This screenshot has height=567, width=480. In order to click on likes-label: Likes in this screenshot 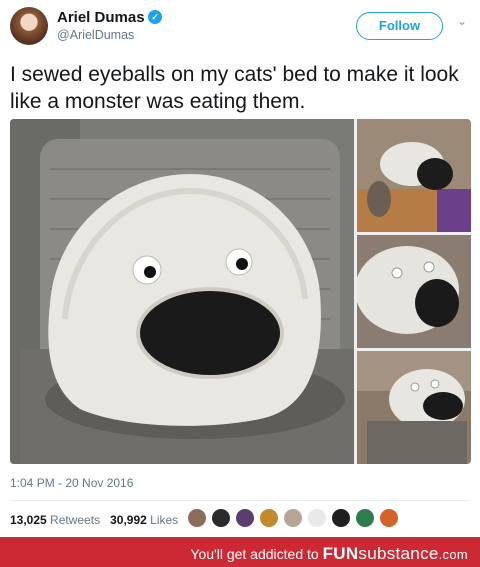, I will do `click(164, 520)`.